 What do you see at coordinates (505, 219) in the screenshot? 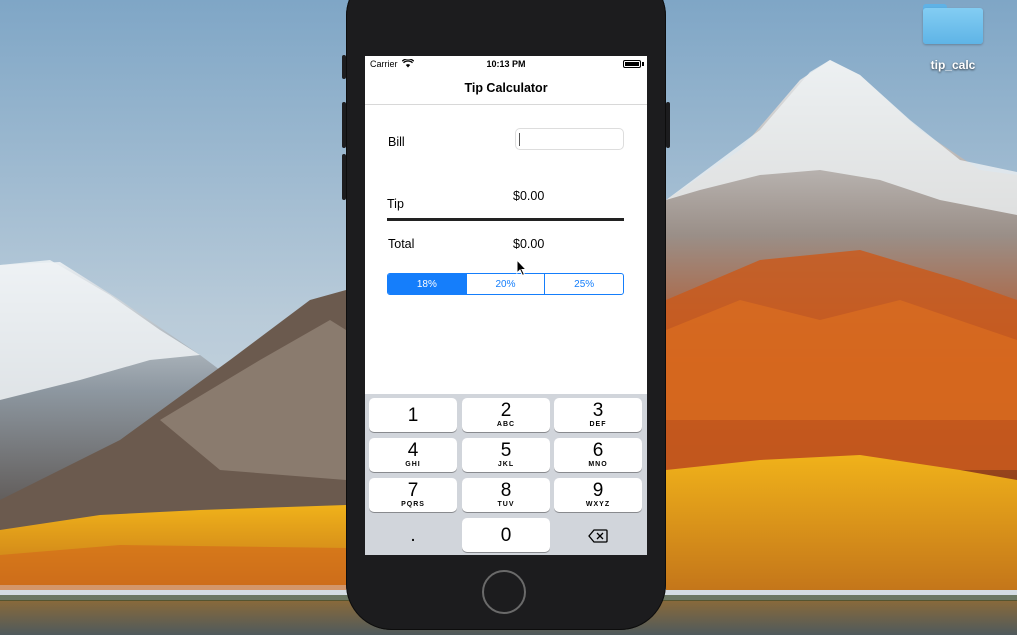
I see `divider-line` at bounding box center [505, 219].